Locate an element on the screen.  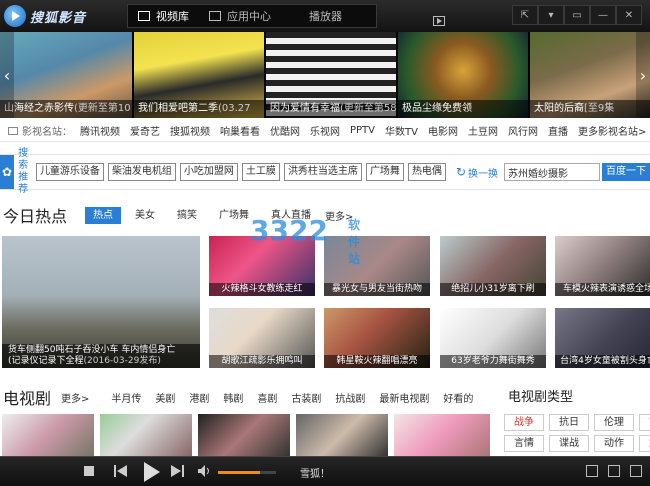
banner-next-icon: › is located at coordinates (643, 75).